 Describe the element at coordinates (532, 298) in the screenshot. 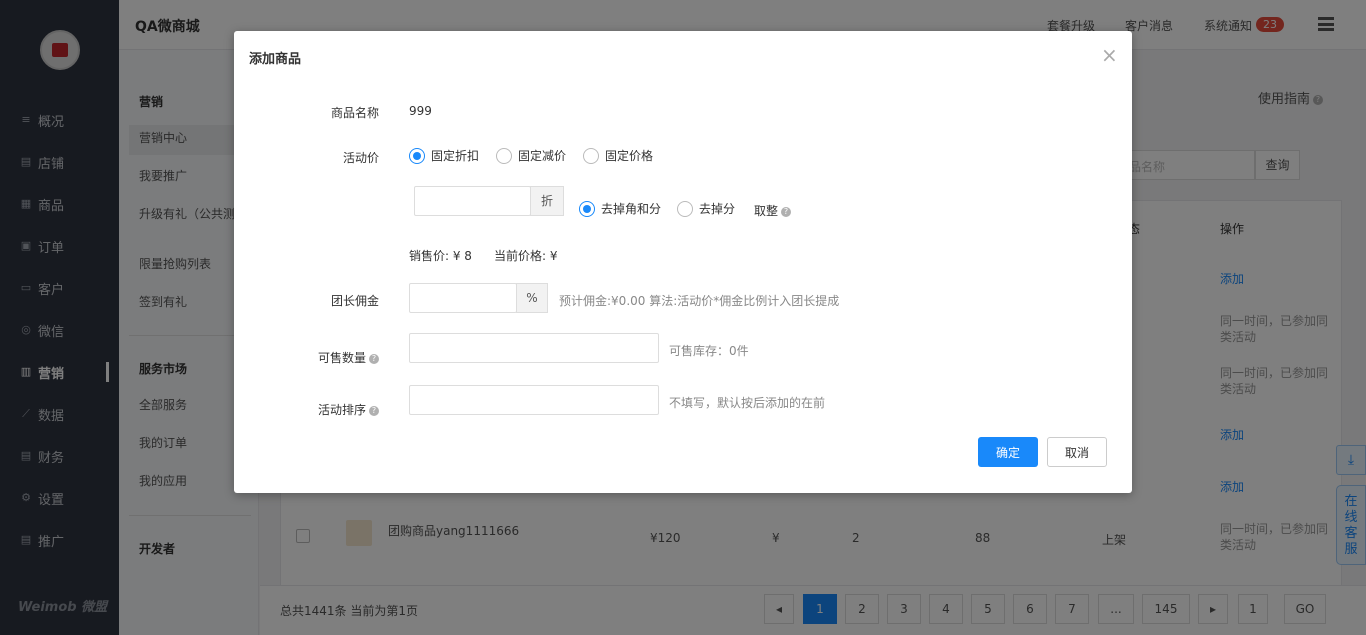

I see `commission-unit: %` at that location.